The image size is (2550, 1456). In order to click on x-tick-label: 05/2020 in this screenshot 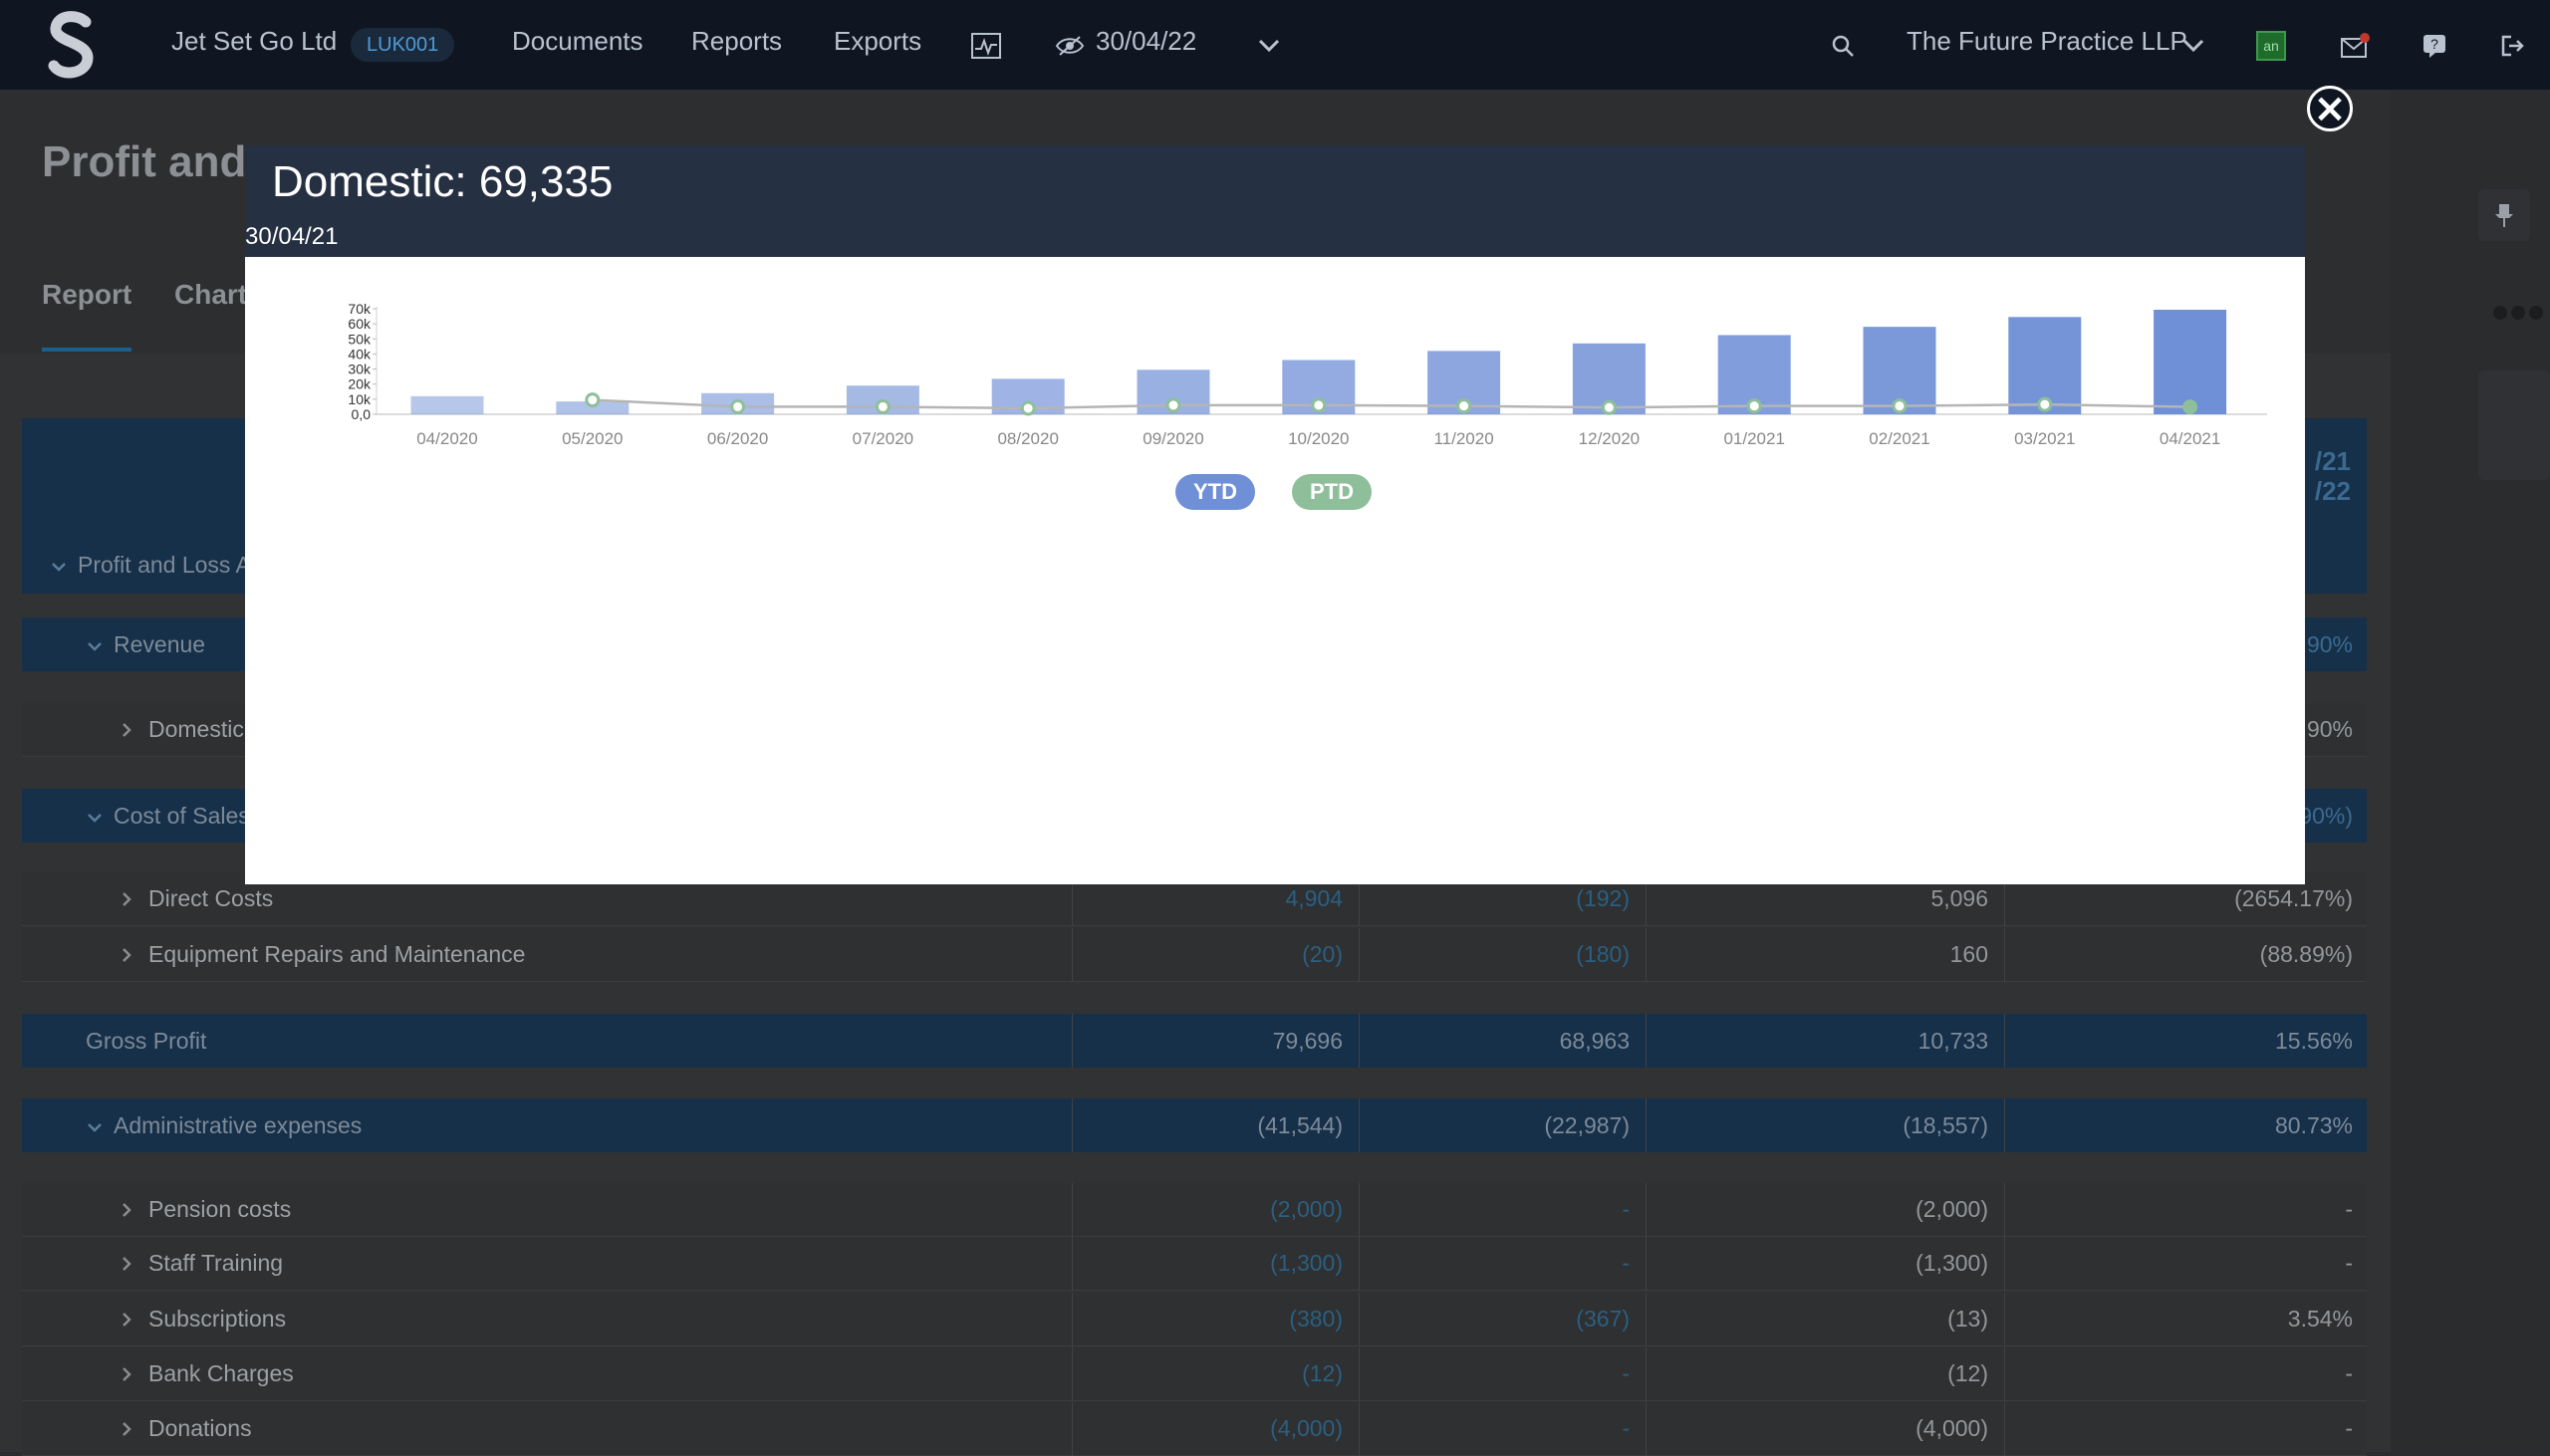, I will do `click(592, 438)`.